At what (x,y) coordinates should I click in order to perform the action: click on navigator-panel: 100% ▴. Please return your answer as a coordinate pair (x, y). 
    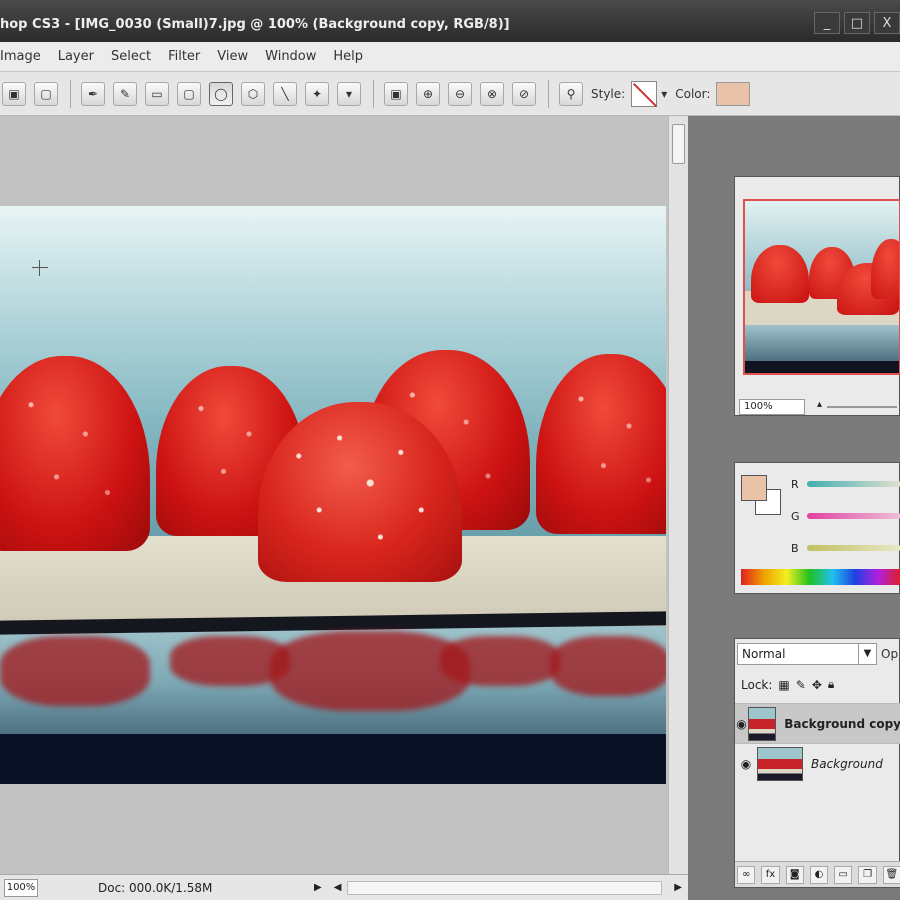
    Looking at the image, I should click on (817, 296).